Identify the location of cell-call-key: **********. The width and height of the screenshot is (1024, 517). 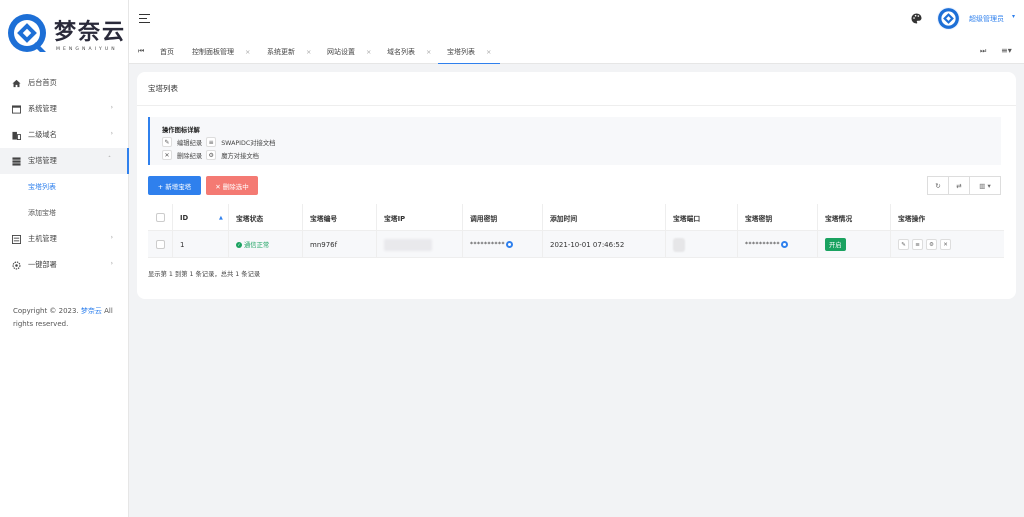
(502, 244).